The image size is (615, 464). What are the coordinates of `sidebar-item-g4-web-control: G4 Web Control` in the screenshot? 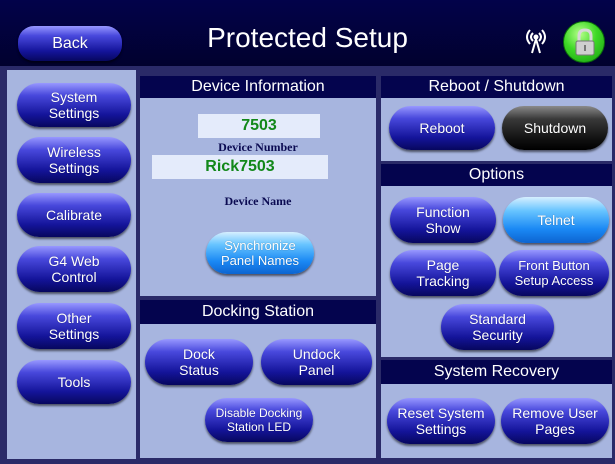 It's located at (74, 269).